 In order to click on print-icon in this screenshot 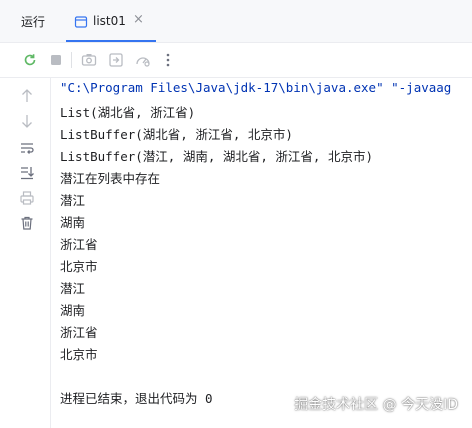, I will do `click(27, 198)`.